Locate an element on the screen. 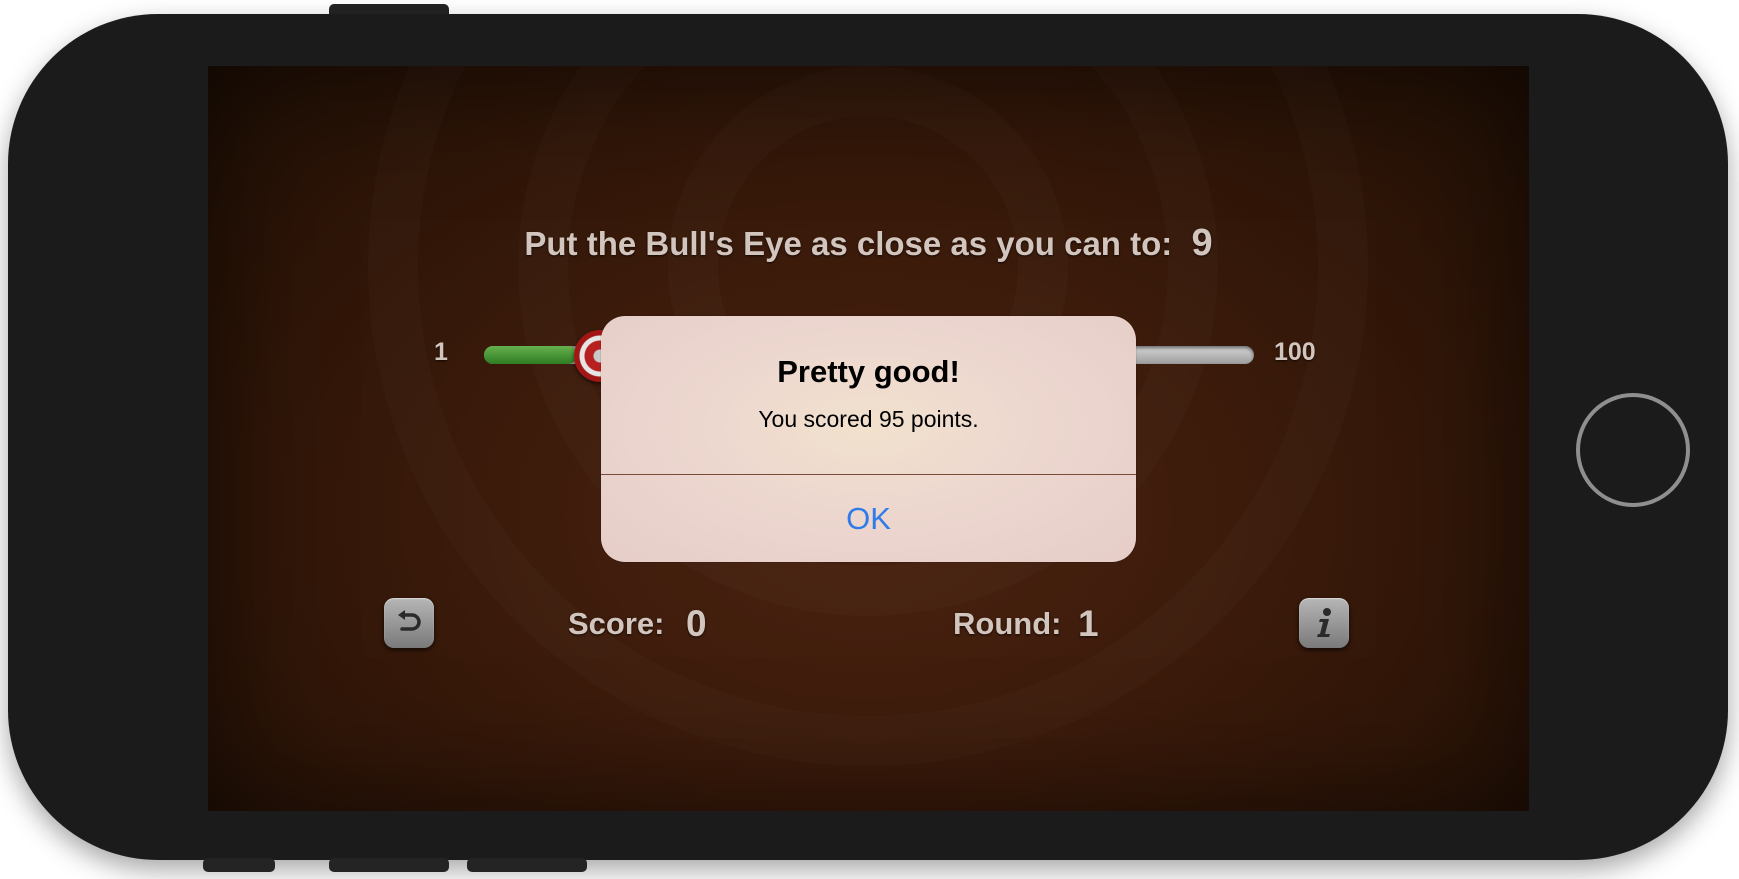 The image size is (1739, 879). alert-ok-button: OK is located at coordinates (868, 518).